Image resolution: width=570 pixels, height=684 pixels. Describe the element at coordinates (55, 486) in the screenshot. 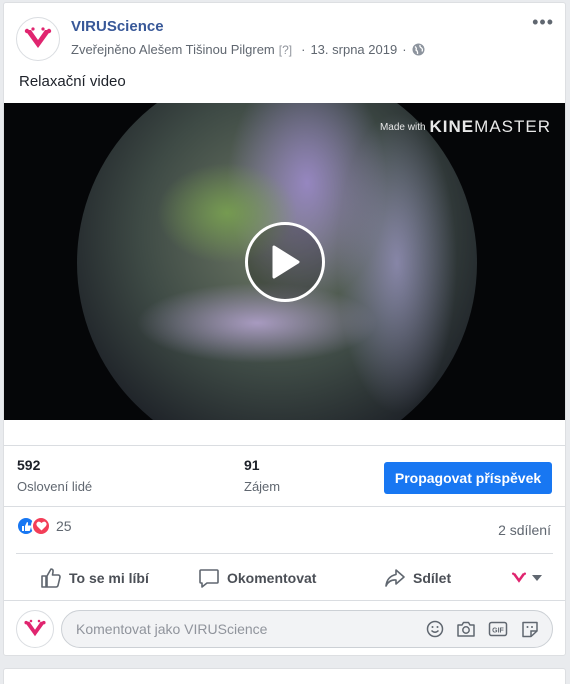

I see `reach-label: Oslovení lidé` at that location.